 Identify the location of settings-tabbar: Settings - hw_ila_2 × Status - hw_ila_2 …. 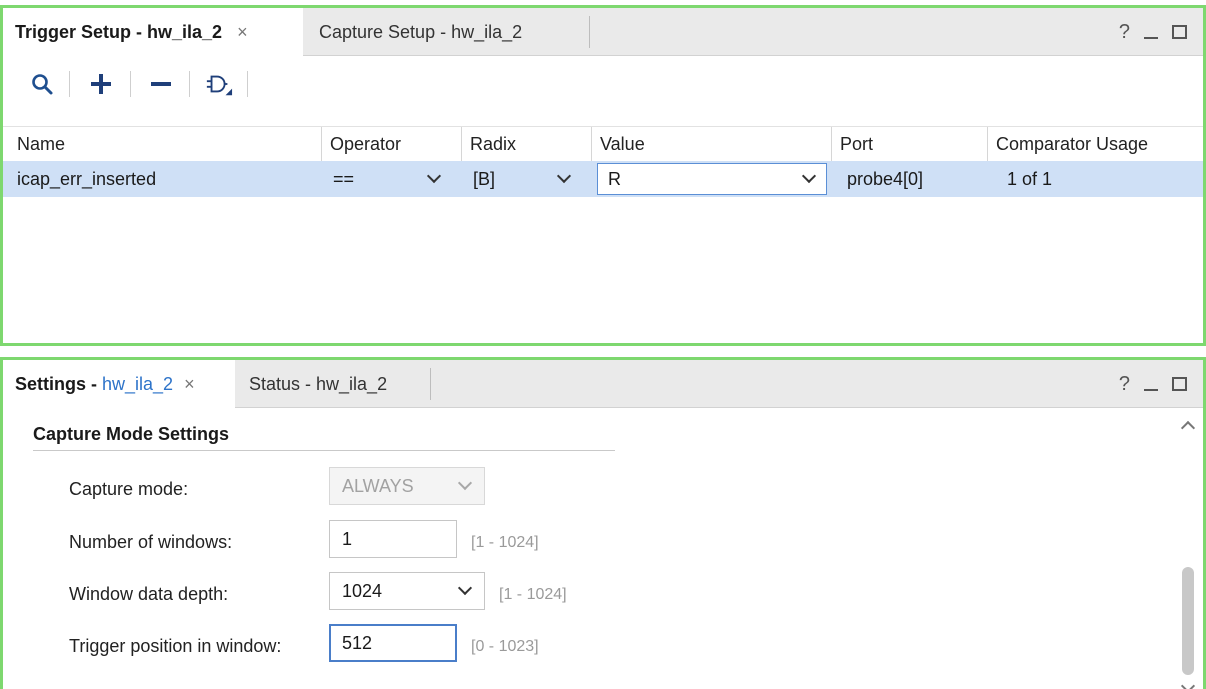
(603, 384).